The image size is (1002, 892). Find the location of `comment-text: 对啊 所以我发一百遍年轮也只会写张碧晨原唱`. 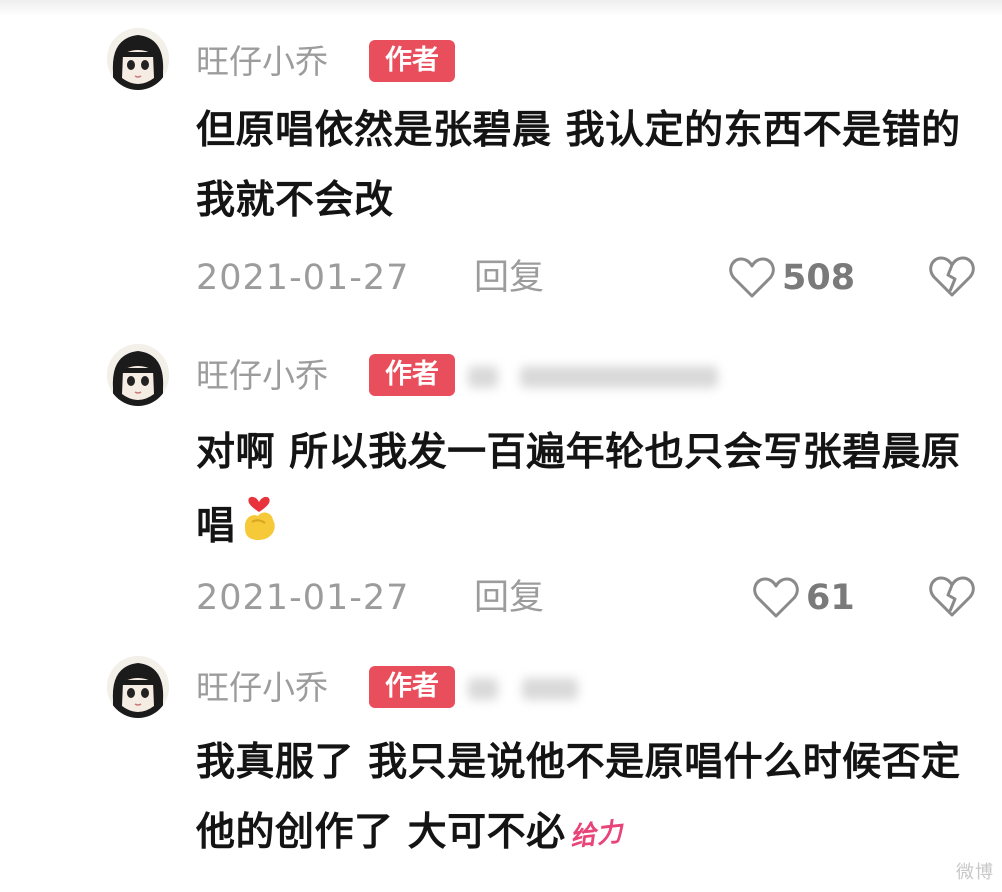

comment-text: 对啊 所以我发一百遍年轮也只会写张碧晨原唱 is located at coordinates (581, 493).